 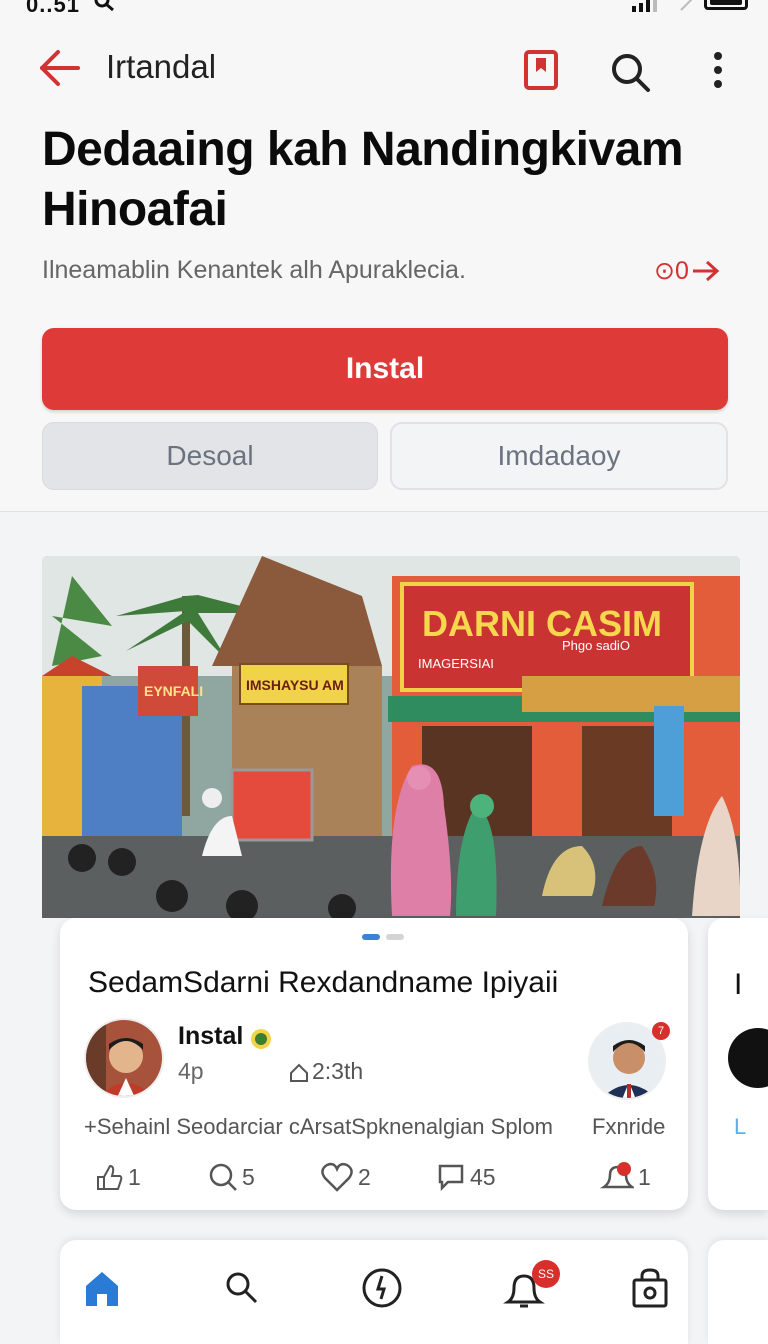 What do you see at coordinates (740, 1127) in the screenshot?
I see `next-card-link: L` at bounding box center [740, 1127].